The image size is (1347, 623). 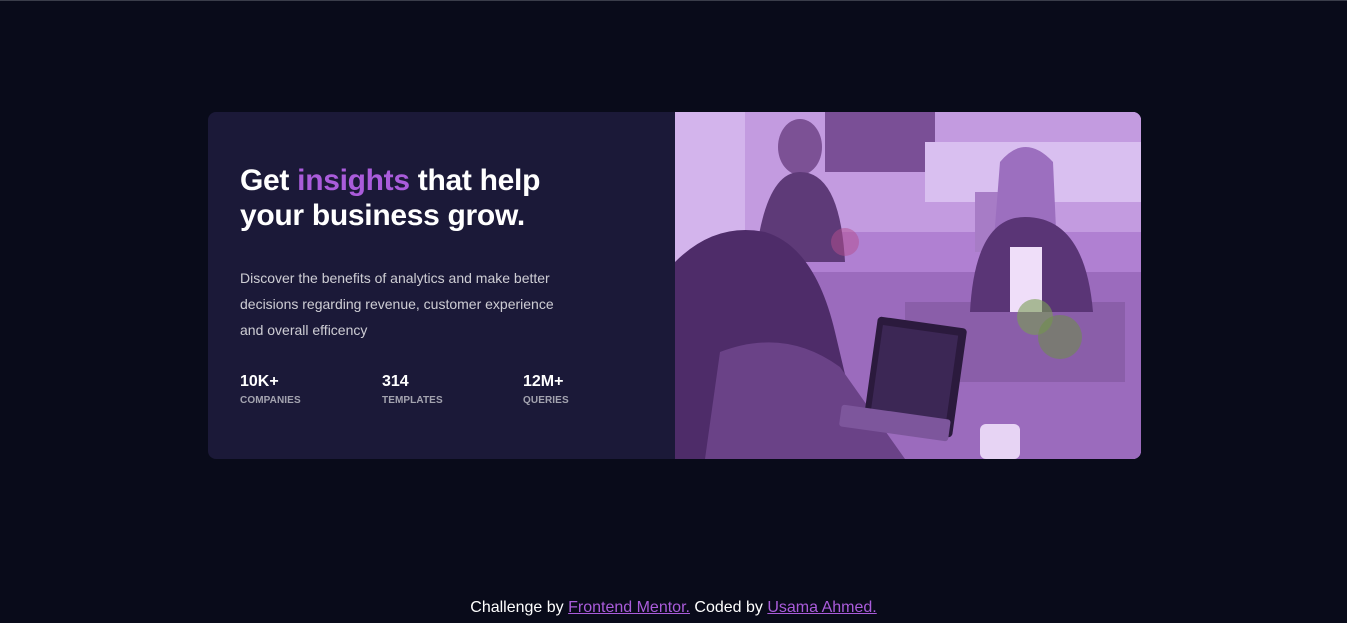 What do you see at coordinates (546, 400) in the screenshot?
I see `stat-label: QUERIES` at bounding box center [546, 400].